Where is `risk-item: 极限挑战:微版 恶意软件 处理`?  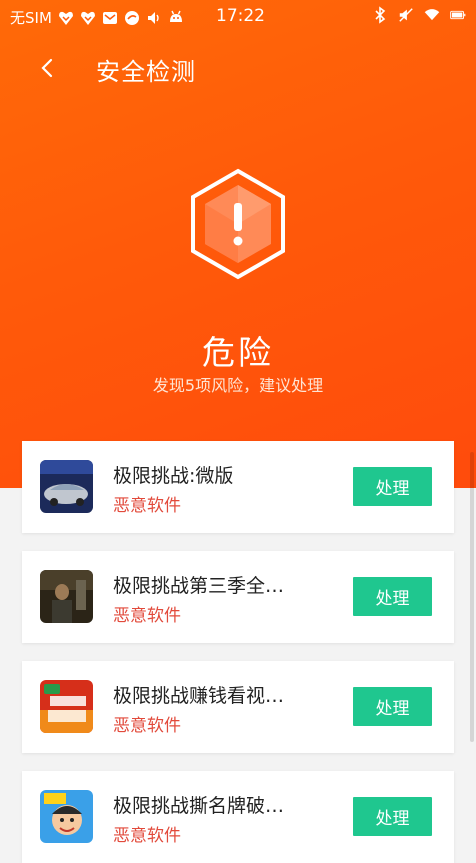 risk-item: 极限挑战:微版 恶意软件 处理 is located at coordinates (238, 487).